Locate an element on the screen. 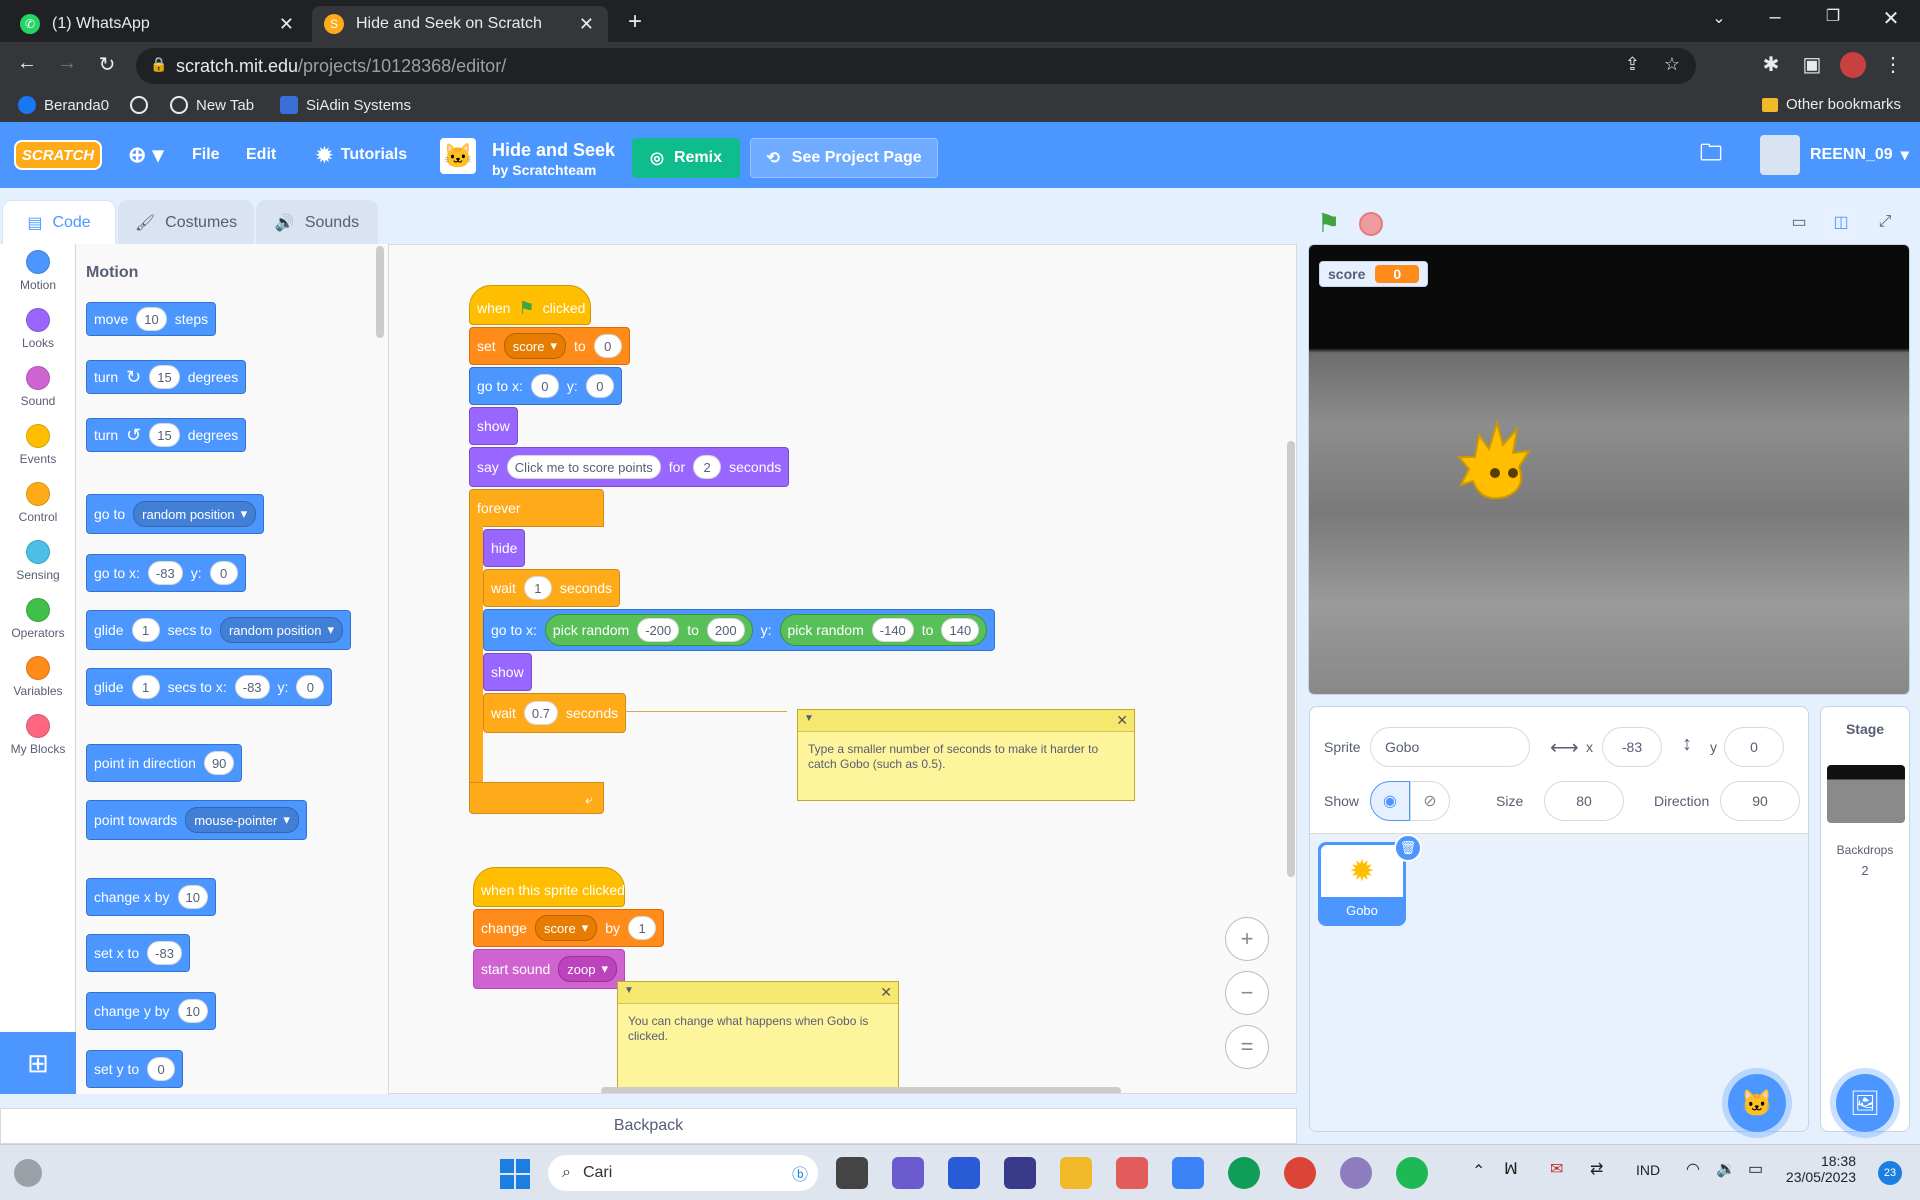 This screenshot has height=1200, width=1920. x-field: -83 is located at coordinates (1632, 747).